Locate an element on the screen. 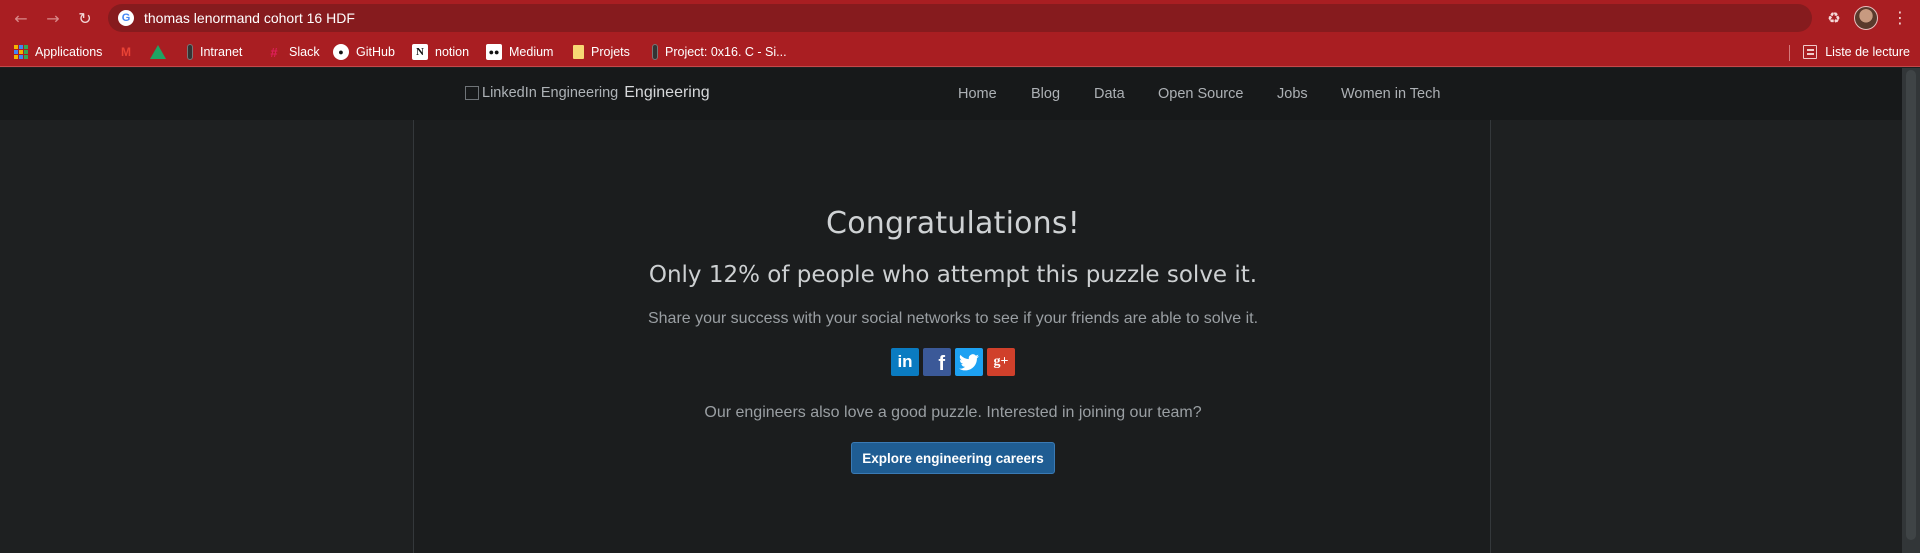  bookmark-label: notion is located at coordinates (452, 52).